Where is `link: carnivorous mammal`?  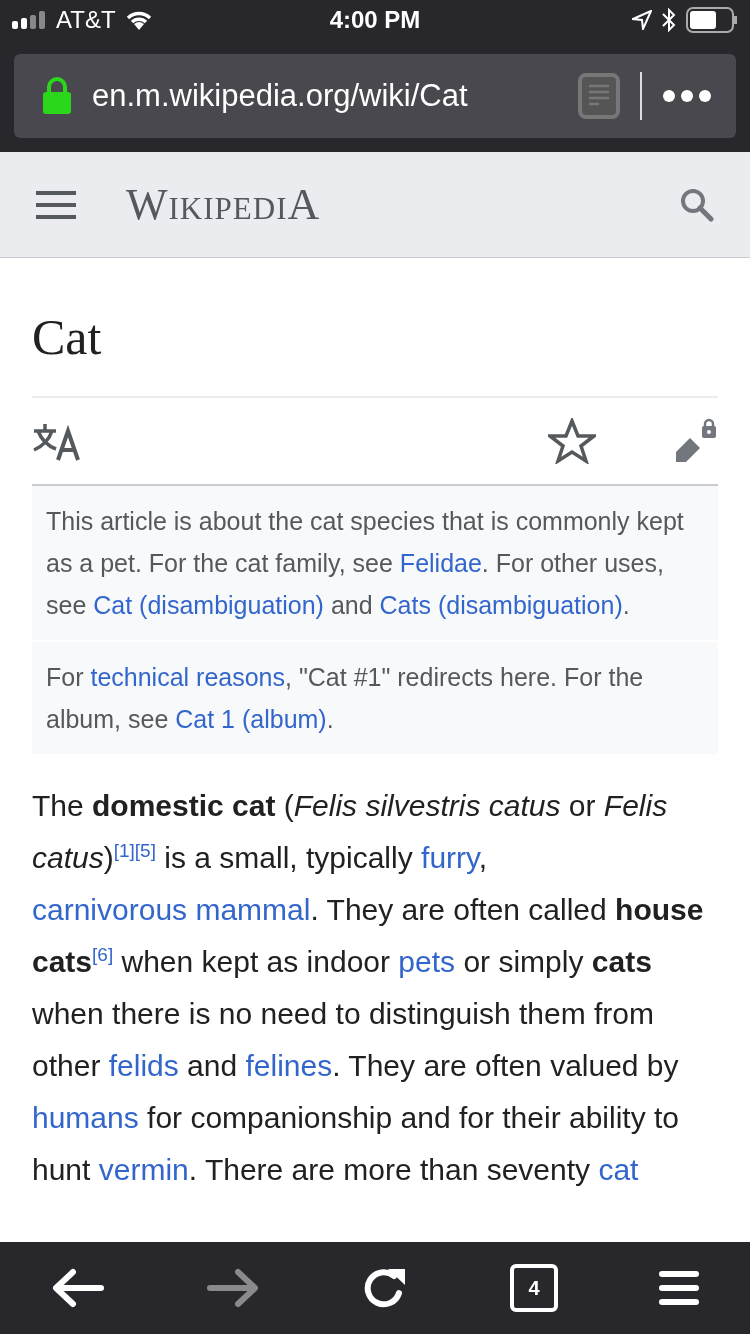 link: carnivorous mammal is located at coordinates (171, 909).